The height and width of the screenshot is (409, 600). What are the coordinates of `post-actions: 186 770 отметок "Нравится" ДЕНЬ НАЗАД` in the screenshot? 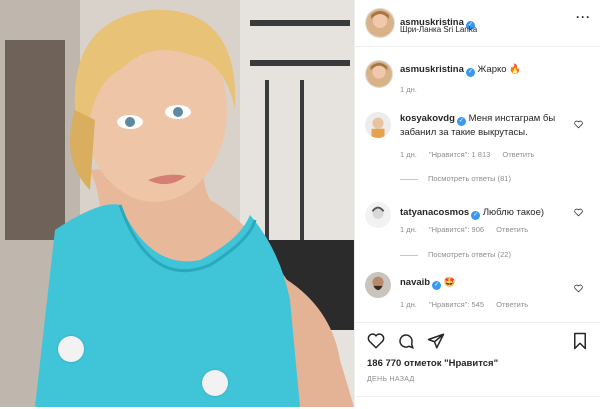 It's located at (477, 365).